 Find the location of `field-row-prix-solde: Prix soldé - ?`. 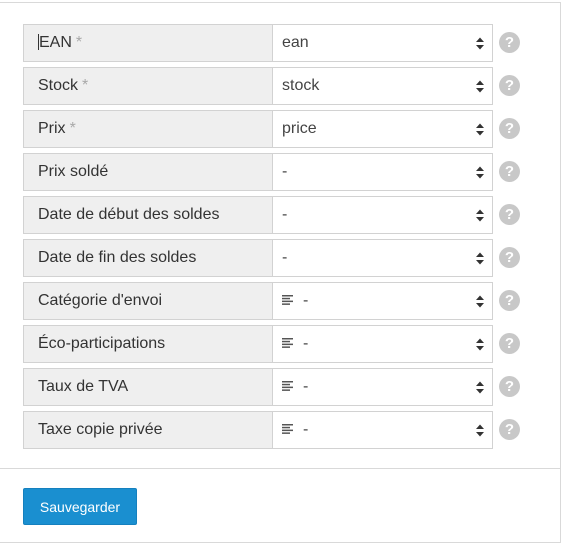

field-row-prix-solde: Prix soldé - ? is located at coordinates (283, 172).